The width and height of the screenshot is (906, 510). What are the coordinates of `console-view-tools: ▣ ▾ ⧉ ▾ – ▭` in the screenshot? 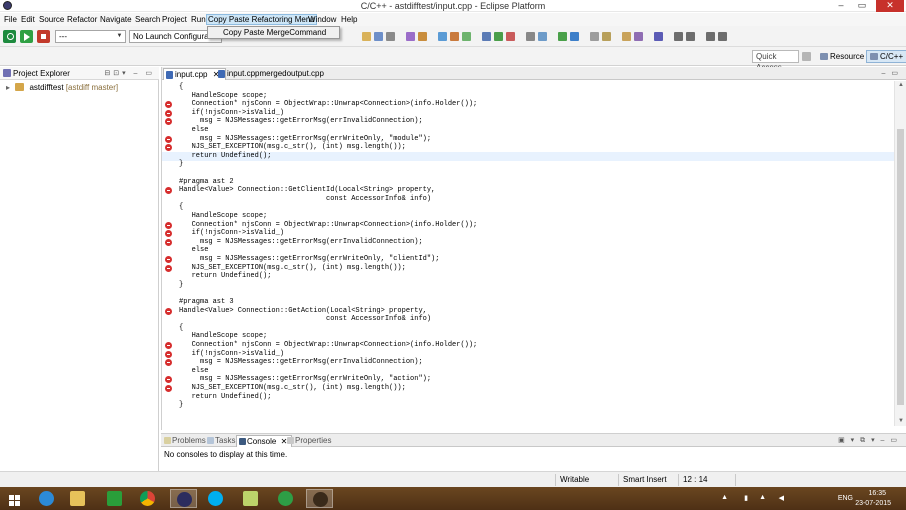 It's located at (868, 440).